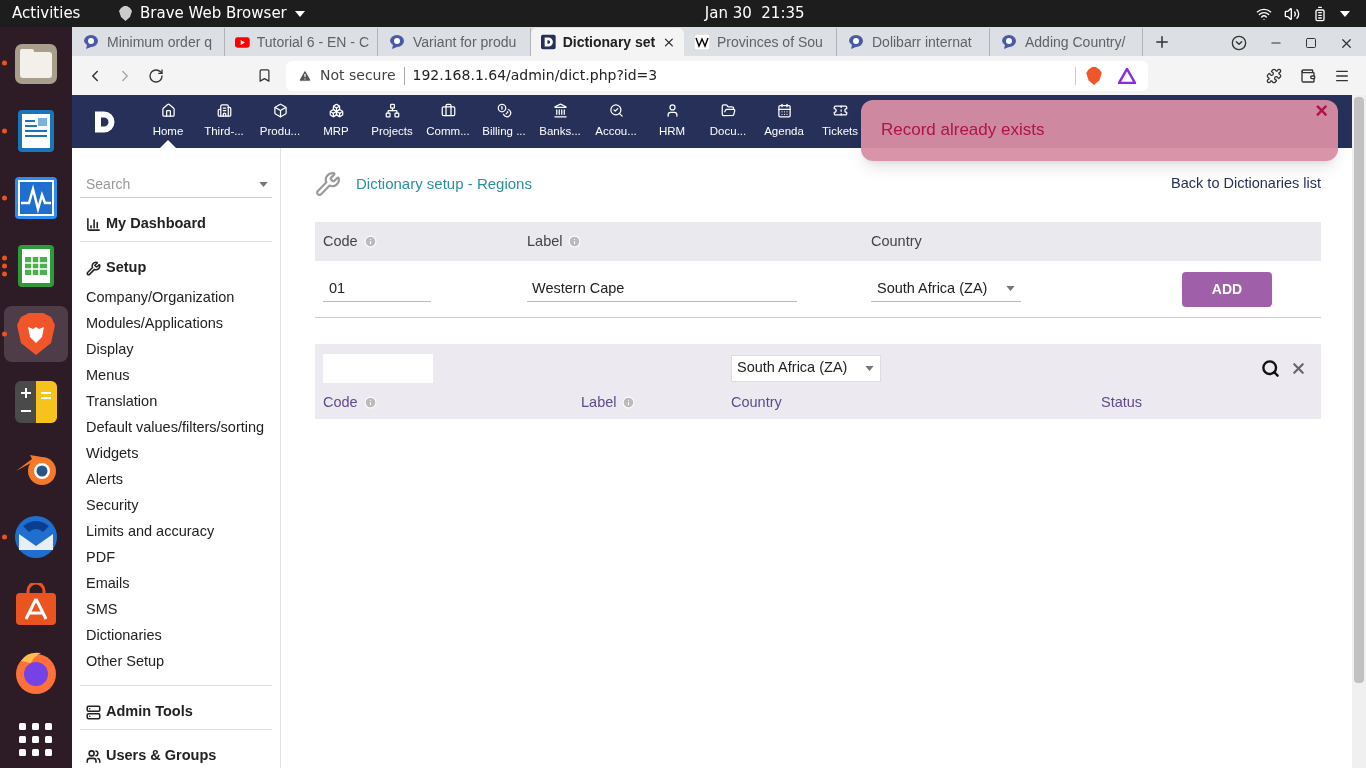  Describe the element at coordinates (176, 609) in the screenshot. I see `menu-link: SMS` at that location.